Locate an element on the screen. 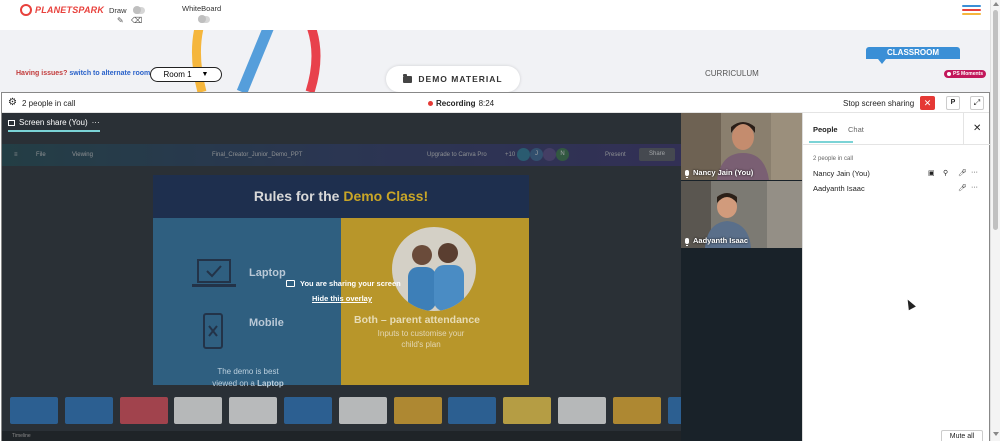 Image resolution: width=1000 pixels, height=441 pixels. room-select-value: Room 1 is located at coordinates (177, 74).